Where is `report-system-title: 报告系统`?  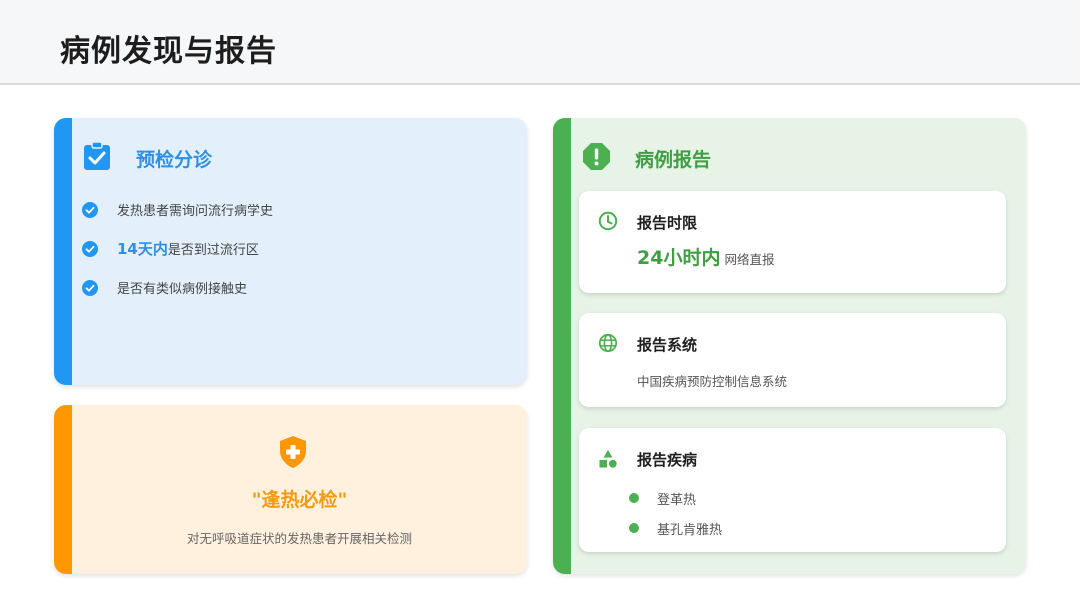
report-system-title: 报告系统 is located at coordinates (667, 345).